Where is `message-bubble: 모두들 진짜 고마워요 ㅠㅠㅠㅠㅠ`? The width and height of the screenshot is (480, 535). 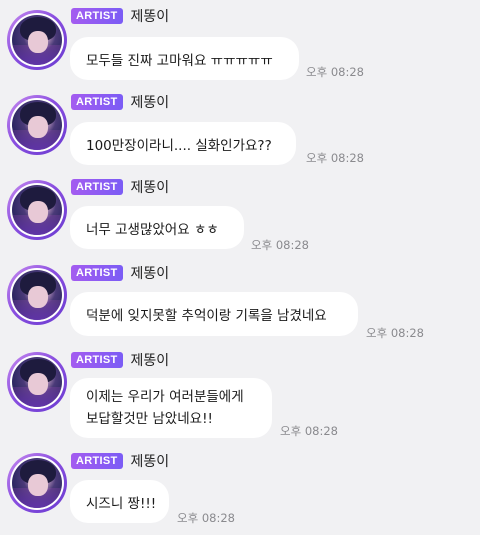 message-bubble: 모두들 진짜 고마워요 ㅠㅠㅠㅠㅠ is located at coordinates (184, 58).